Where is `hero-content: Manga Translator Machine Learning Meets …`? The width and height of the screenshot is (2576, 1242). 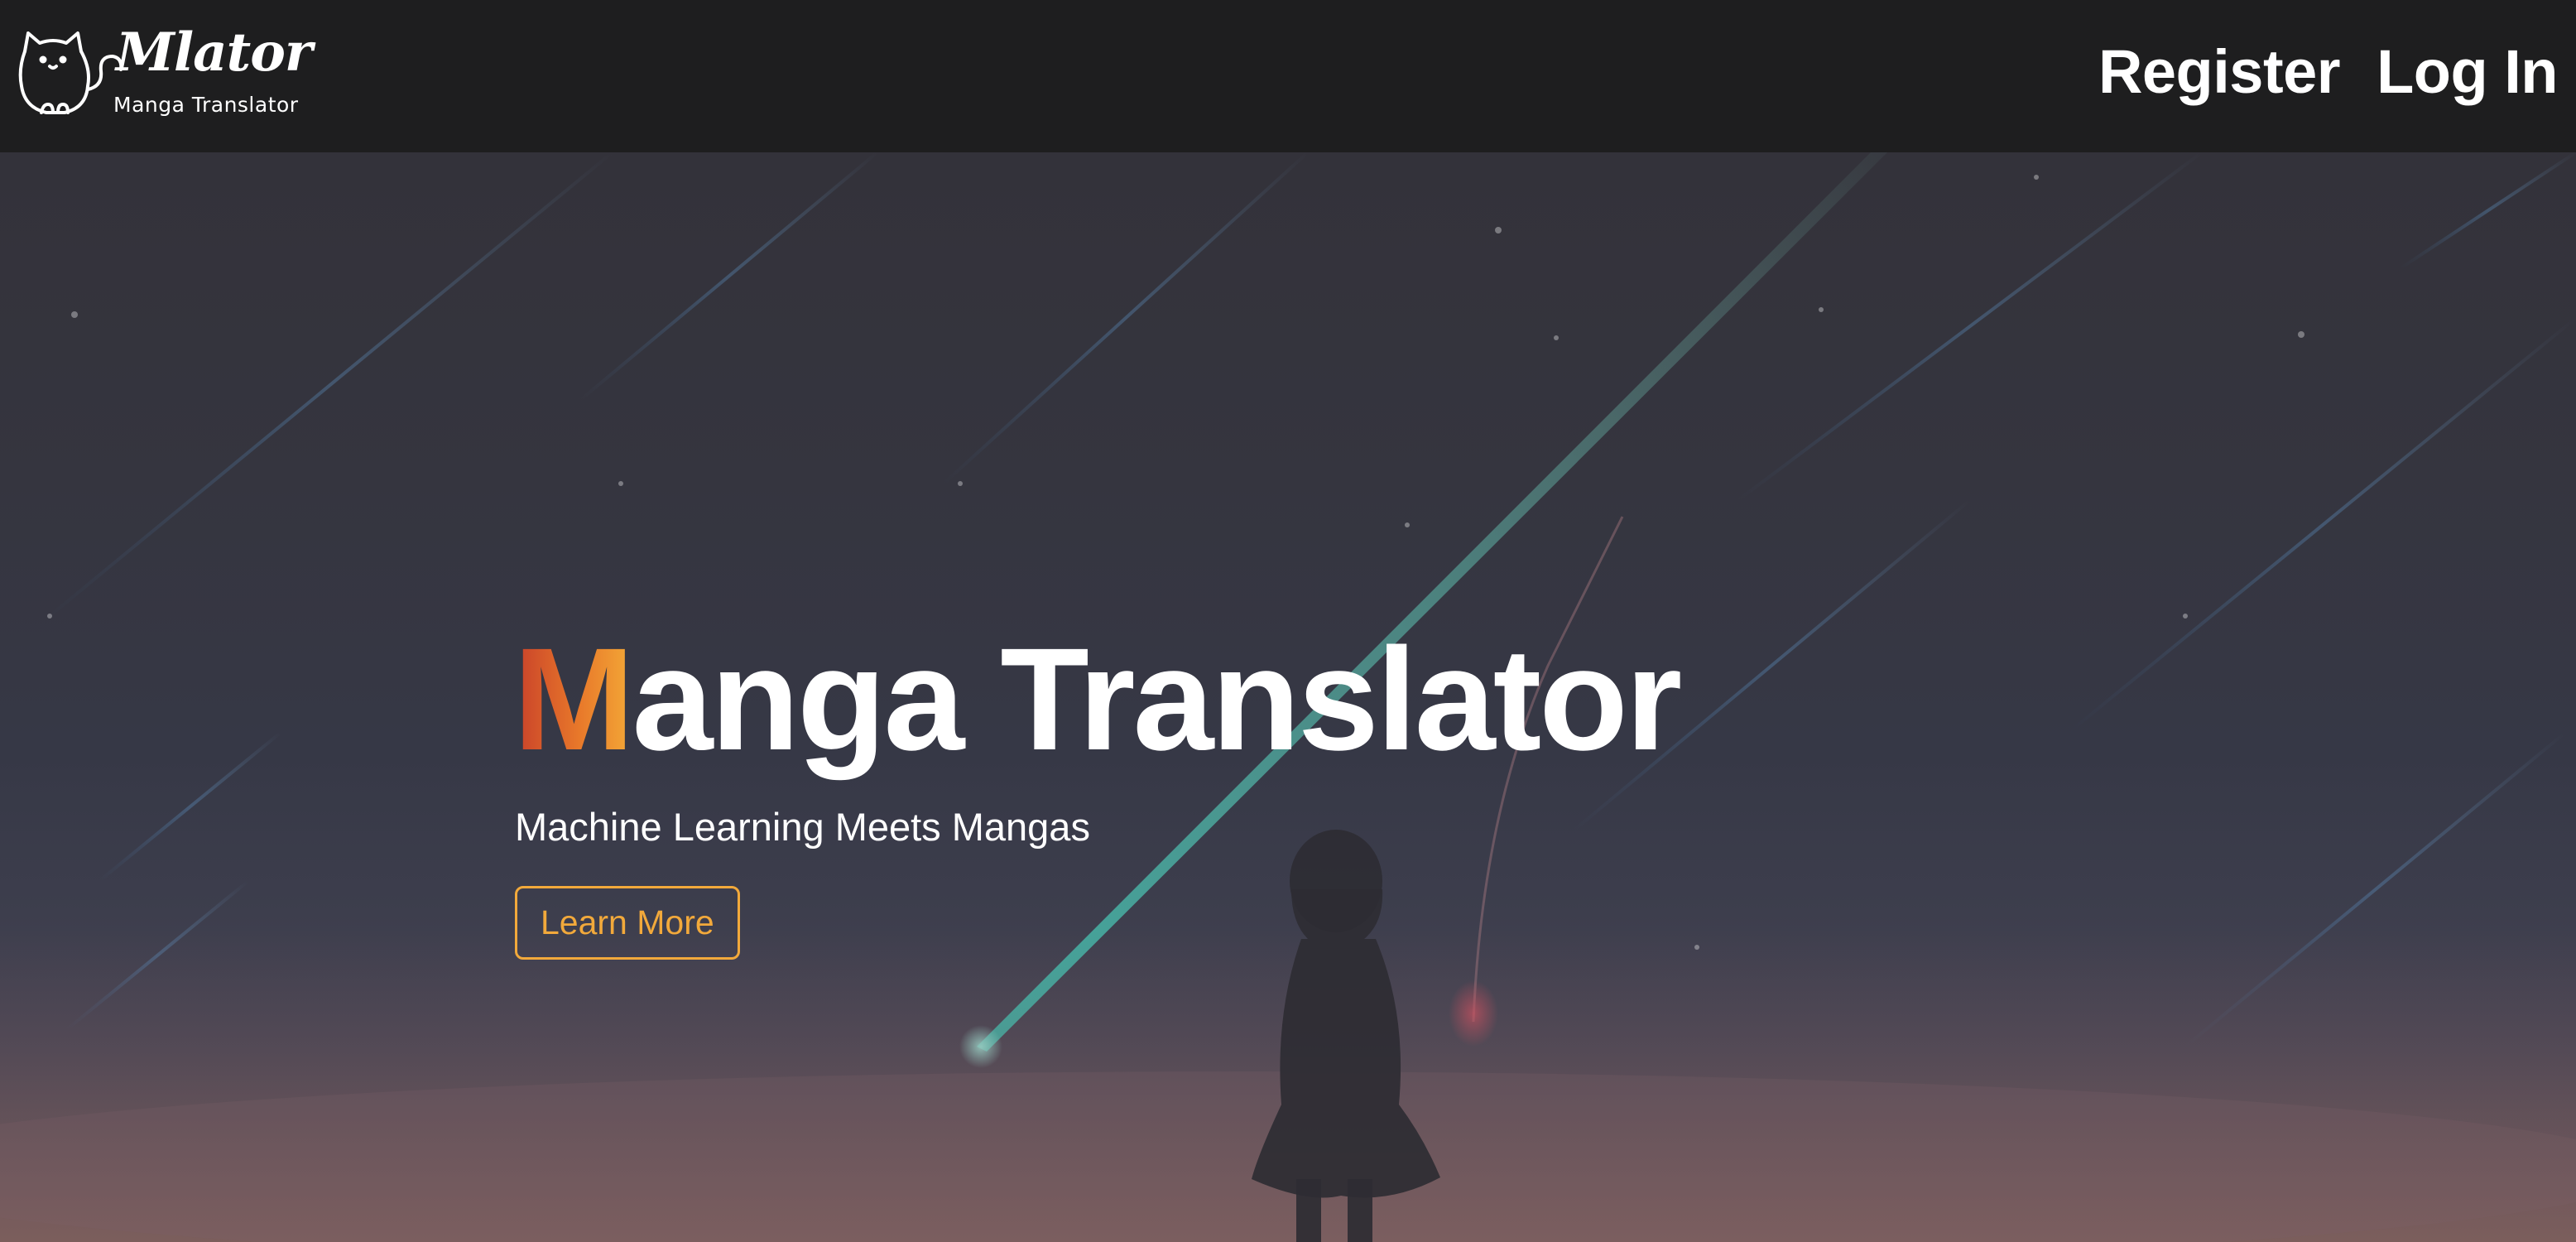 hero-content: Manga Translator Machine Learning Meets … is located at coordinates (1175, 789).